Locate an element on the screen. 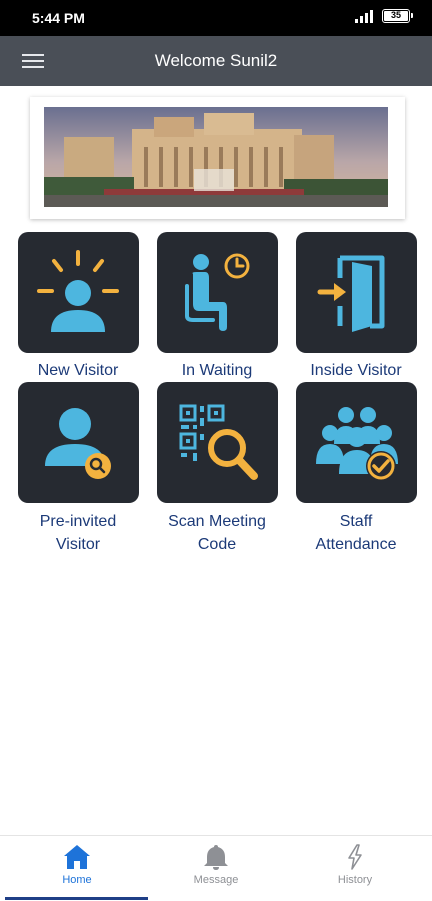 The image size is (432, 901). app-bar: Welcome Sunil2 is located at coordinates (216, 61).